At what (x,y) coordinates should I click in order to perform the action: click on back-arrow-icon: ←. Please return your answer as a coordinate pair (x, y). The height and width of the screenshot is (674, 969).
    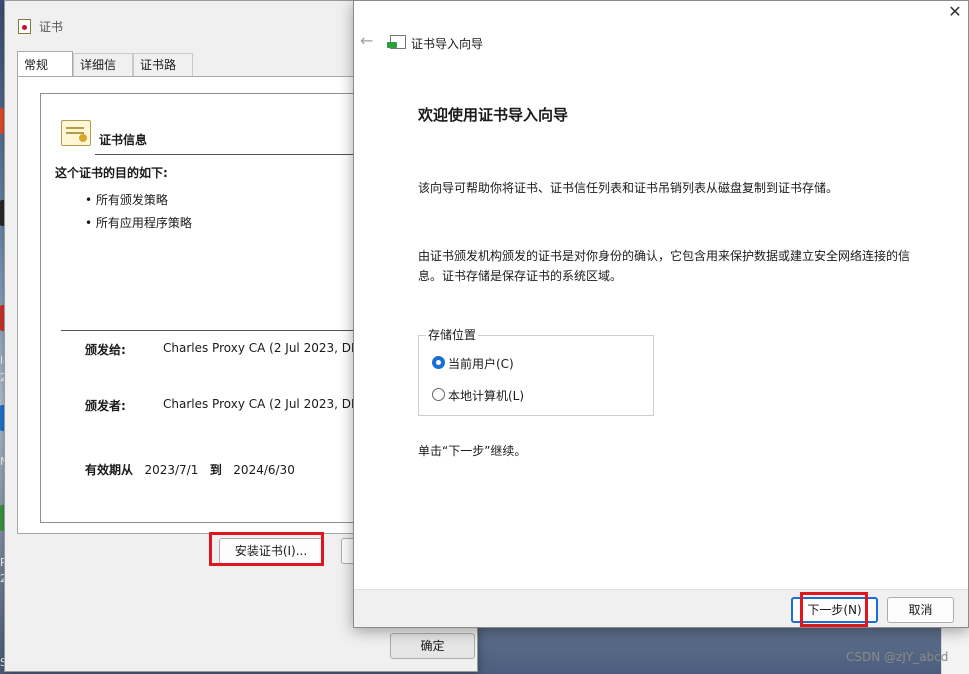
    Looking at the image, I should click on (366, 40).